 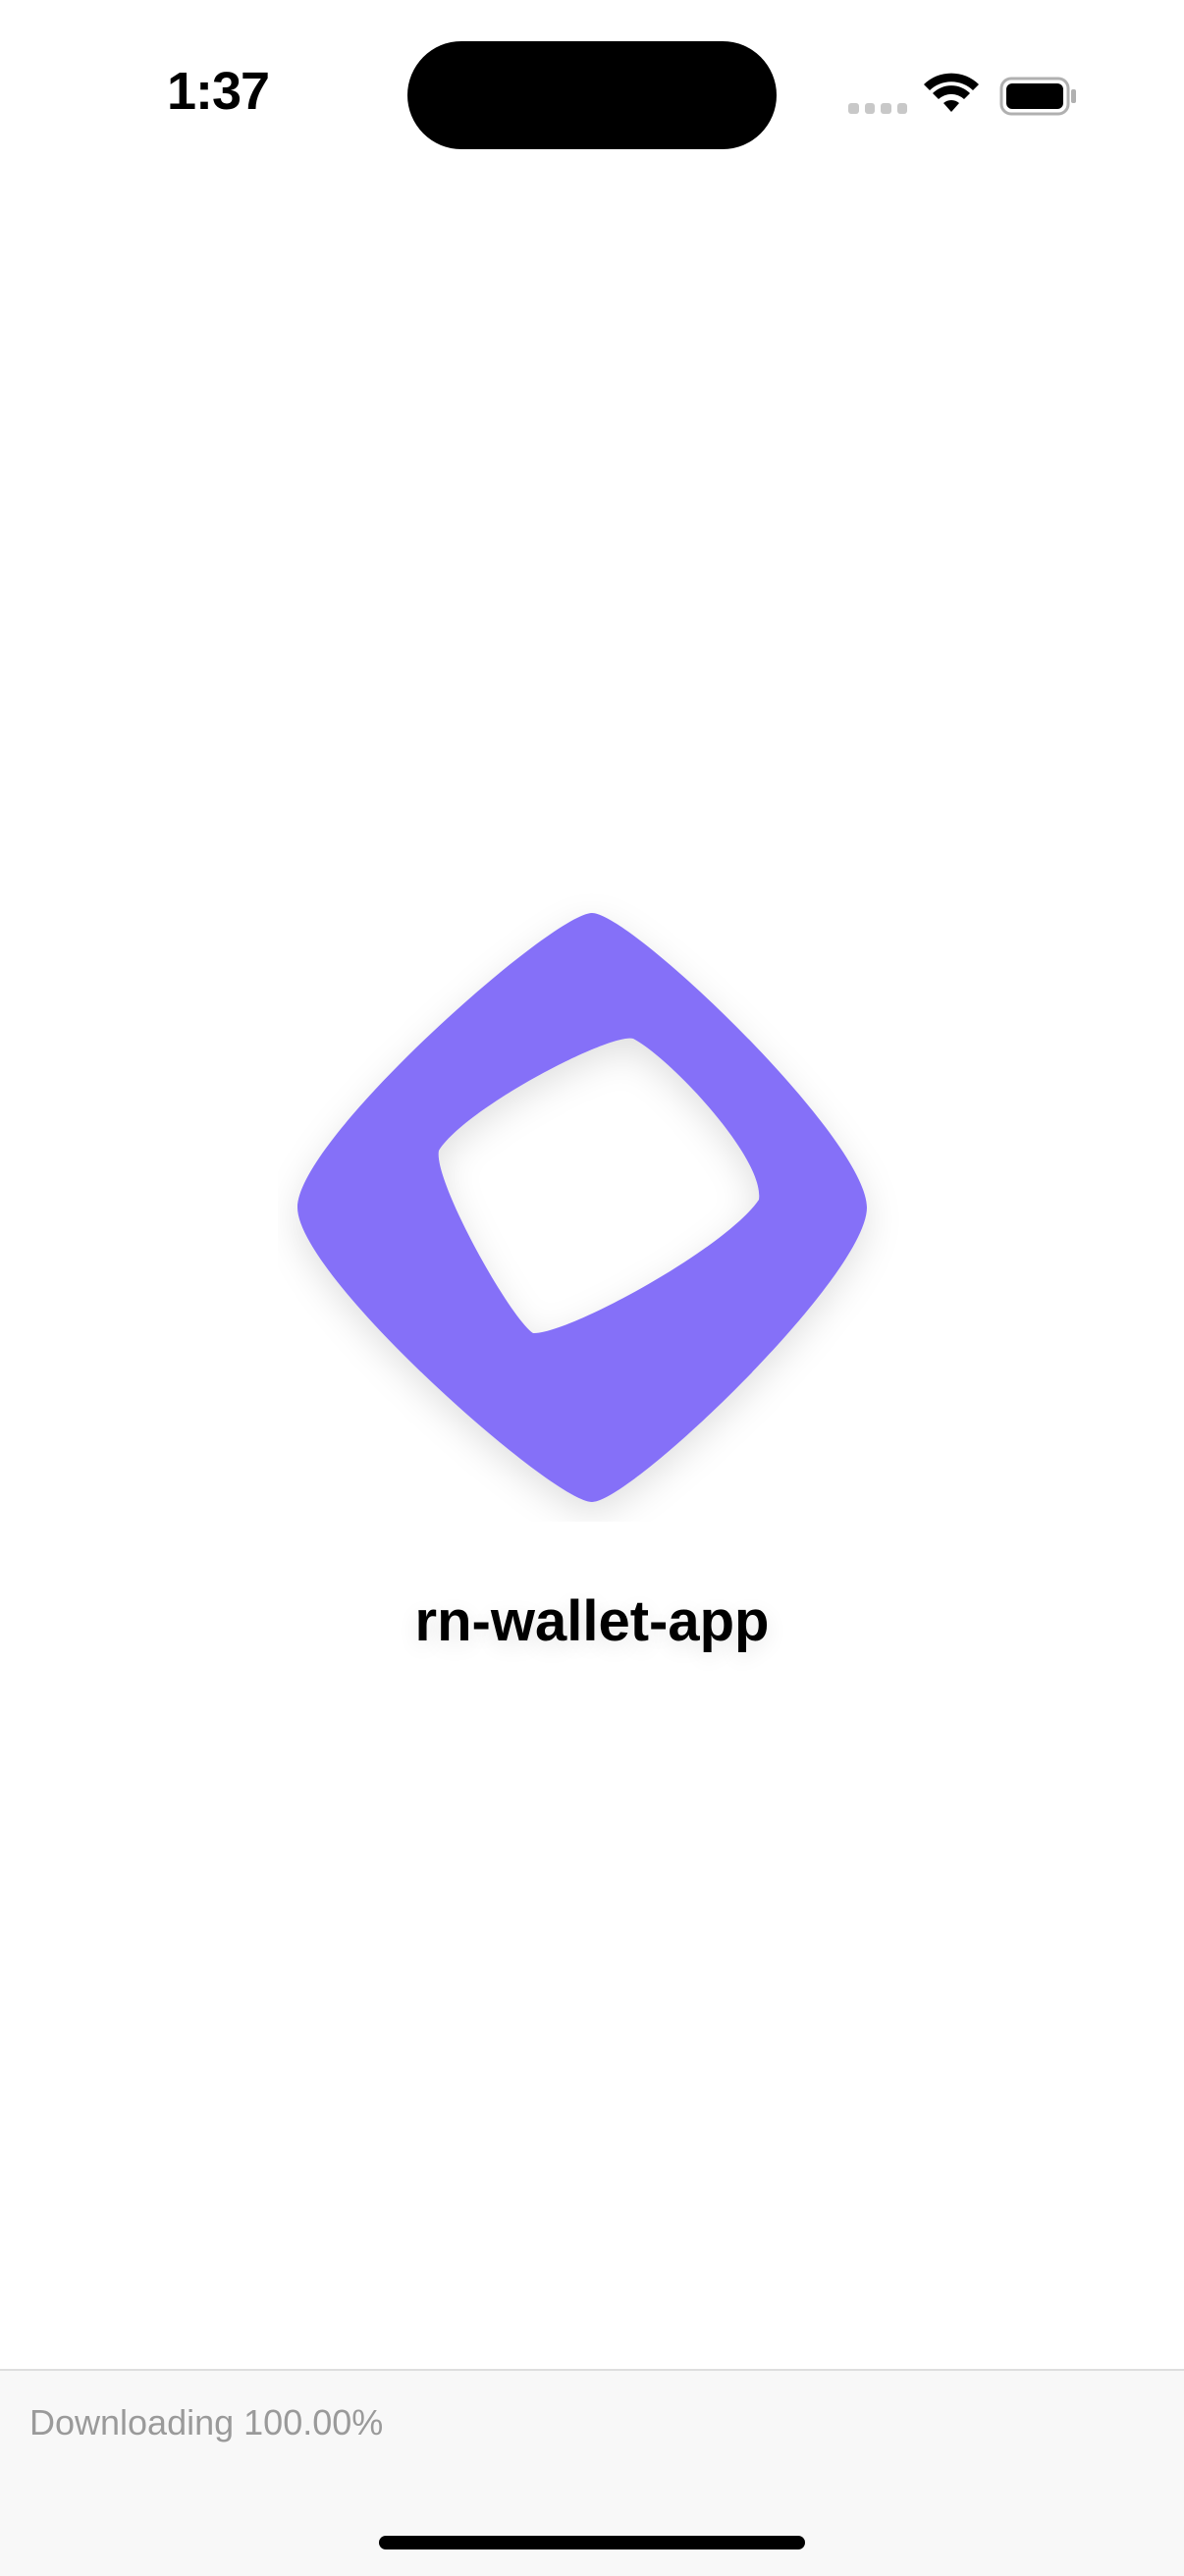 What do you see at coordinates (592, 2542) in the screenshot?
I see `home-indicator` at bounding box center [592, 2542].